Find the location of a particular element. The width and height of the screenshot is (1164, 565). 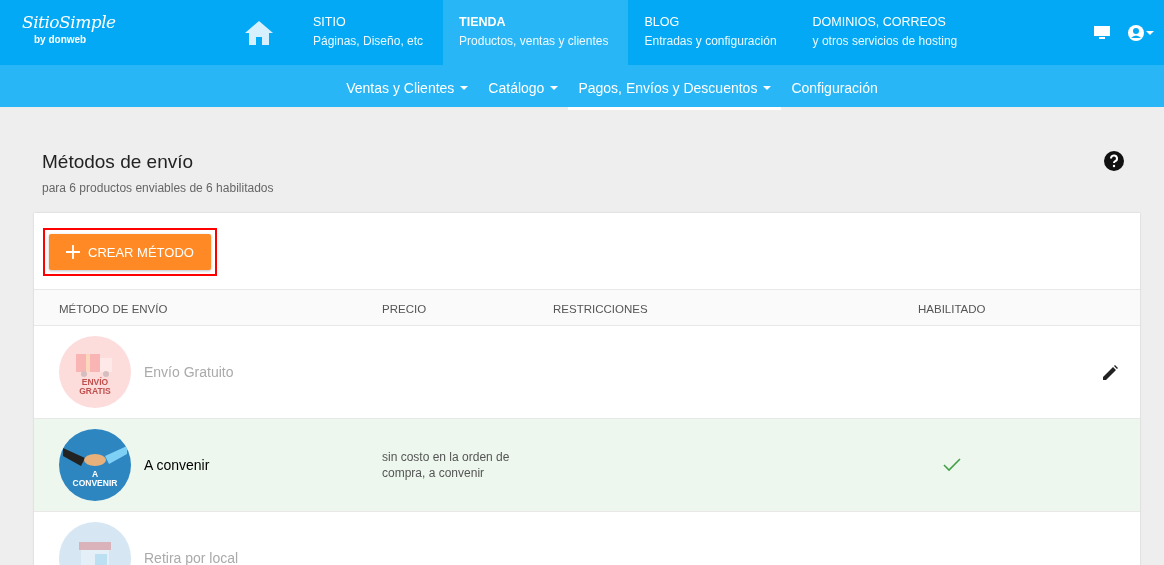

sub-nav-tab: Configuración is located at coordinates (834, 87).